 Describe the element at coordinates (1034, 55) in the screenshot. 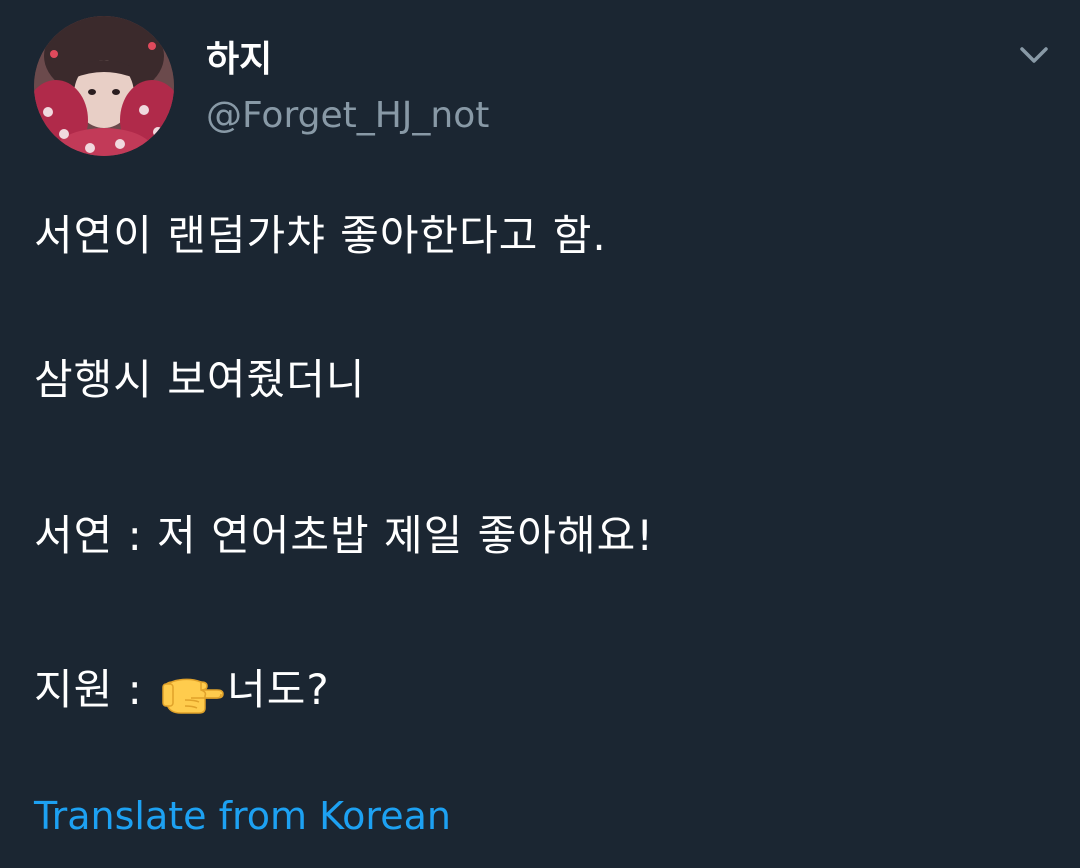

I see `chevron-down-icon` at that location.